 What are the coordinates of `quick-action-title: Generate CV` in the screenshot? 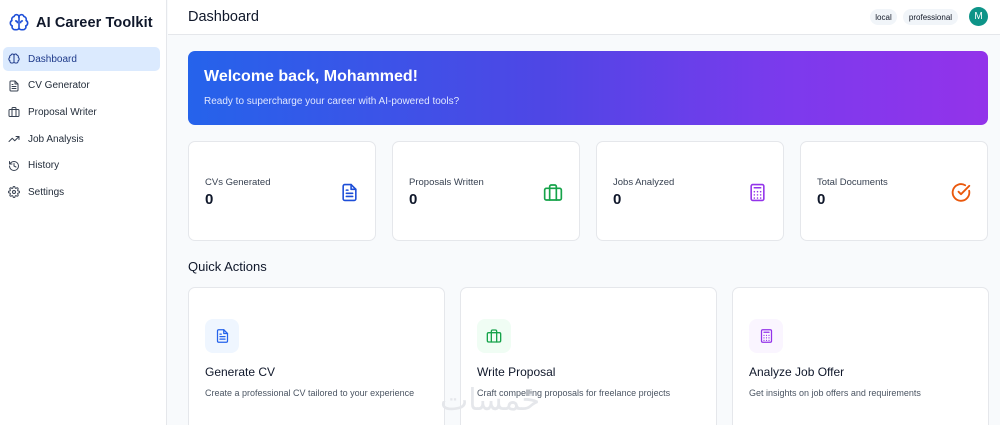 It's located at (240, 372).